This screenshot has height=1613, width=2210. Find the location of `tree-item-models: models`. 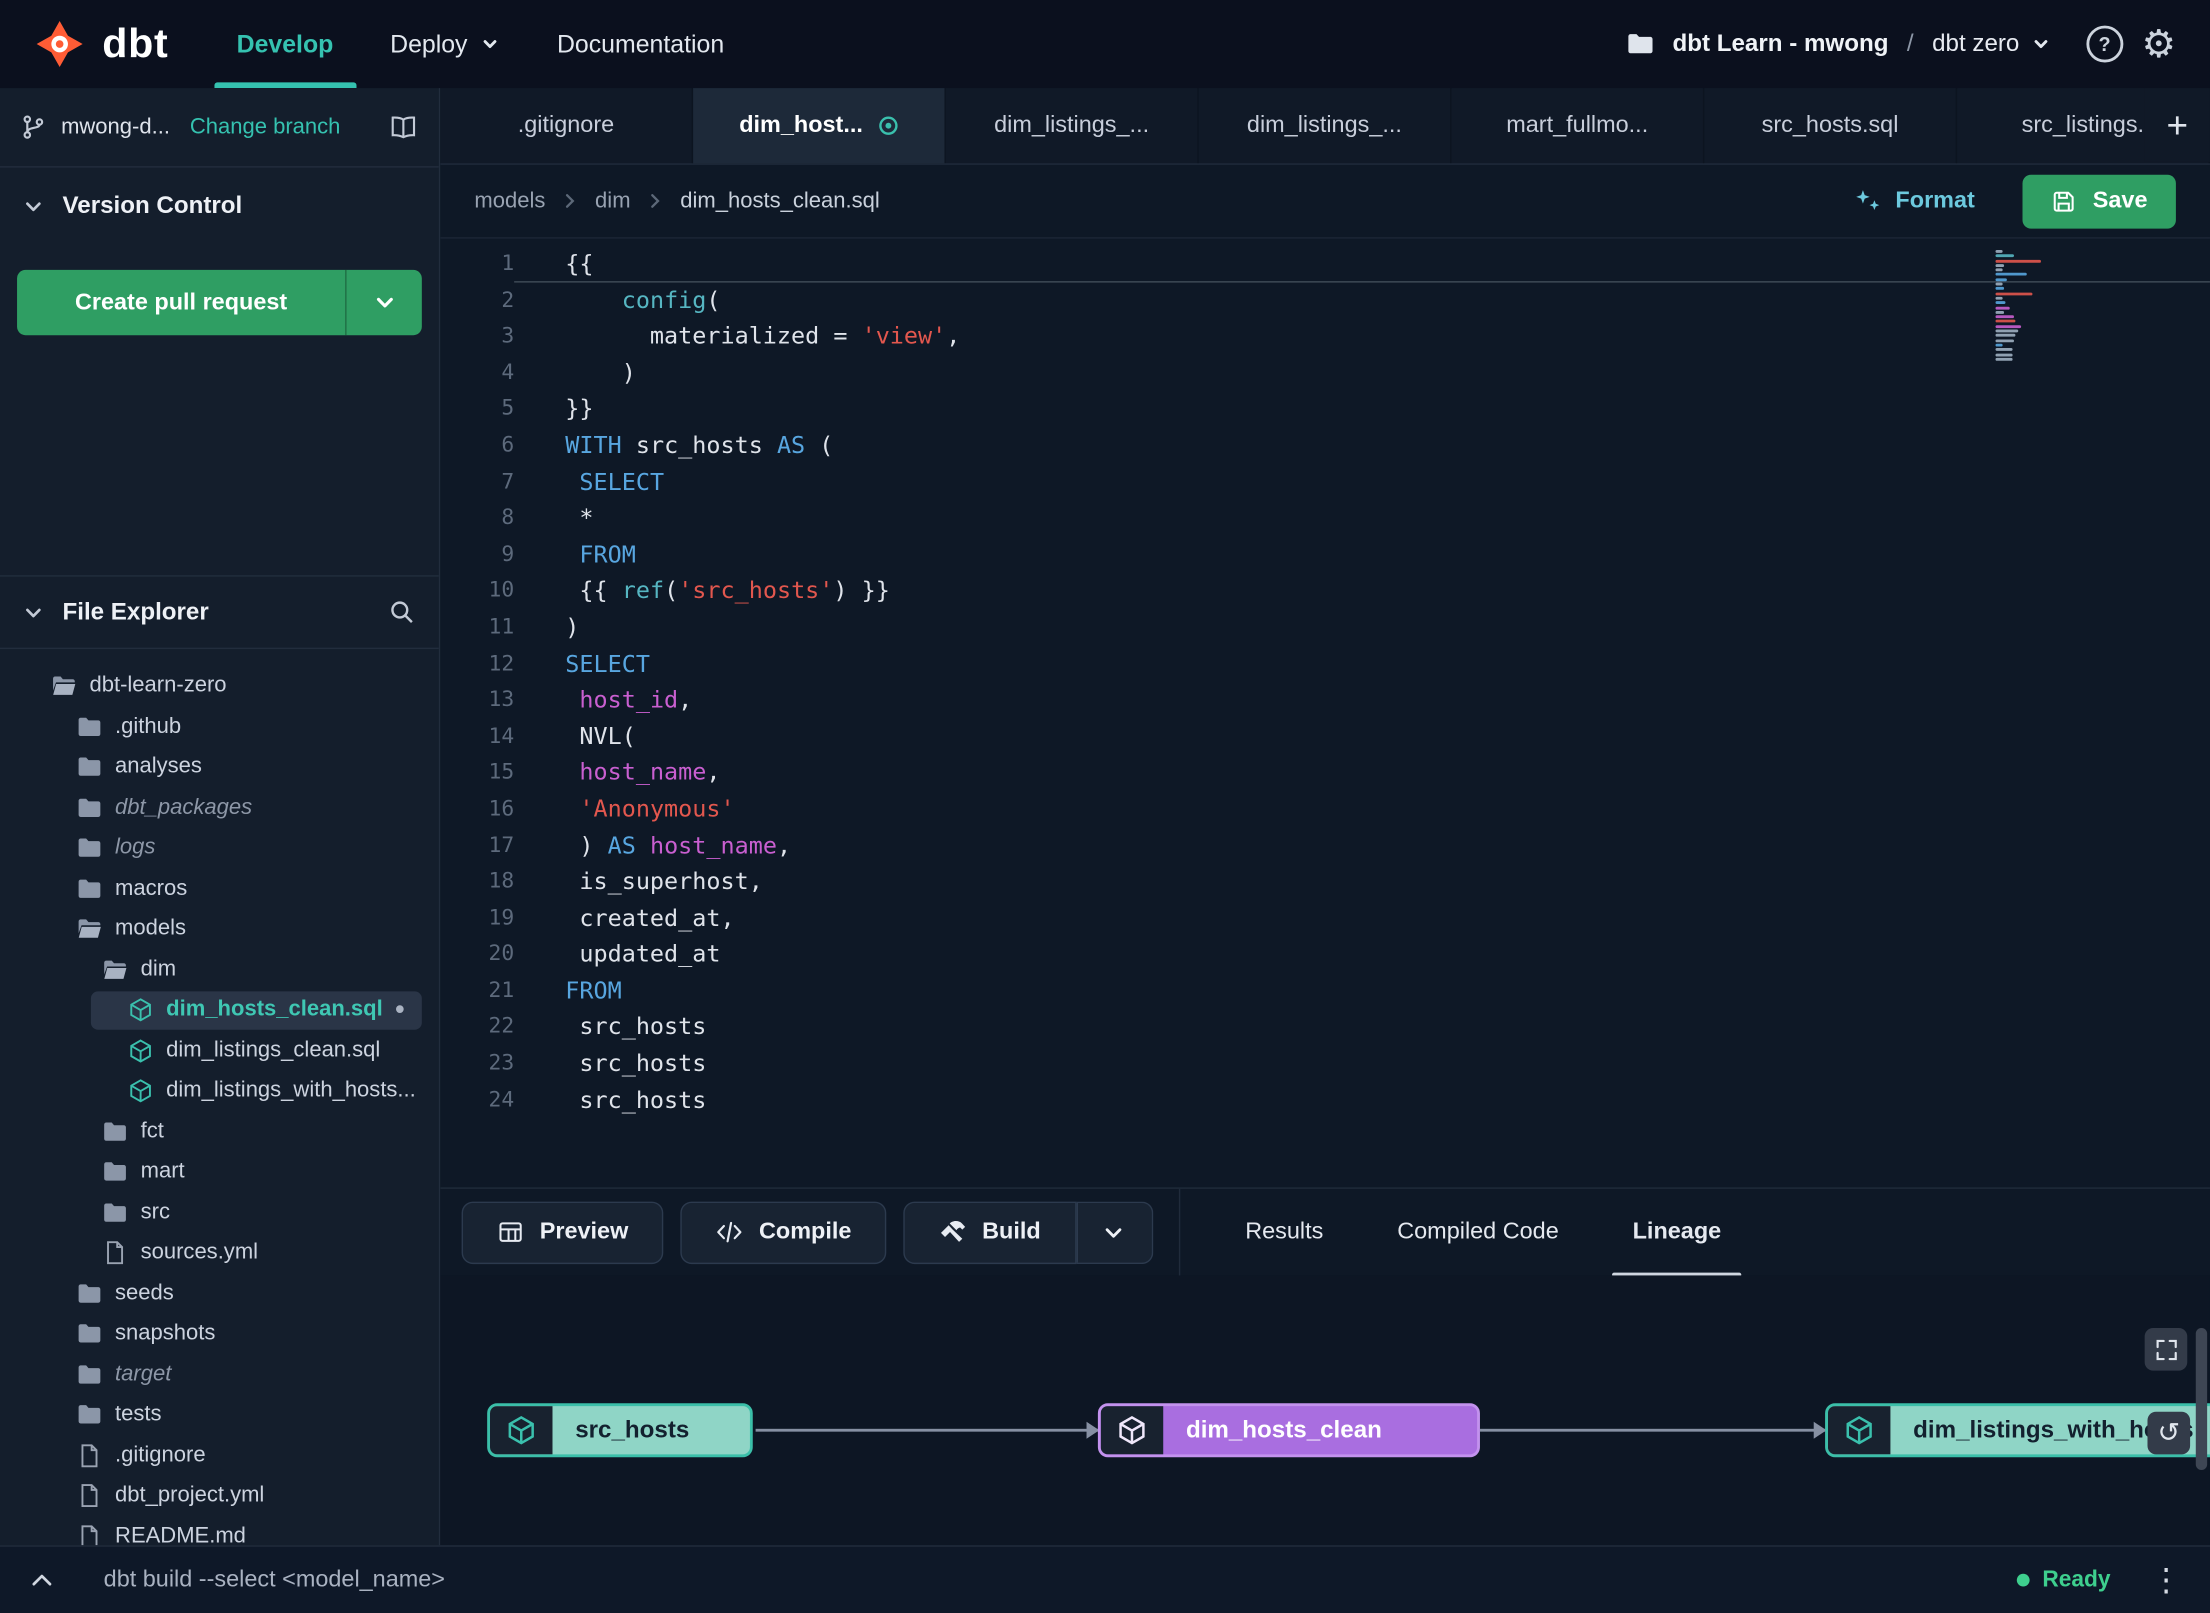

tree-item-models: models is located at coordinates (219, 929).